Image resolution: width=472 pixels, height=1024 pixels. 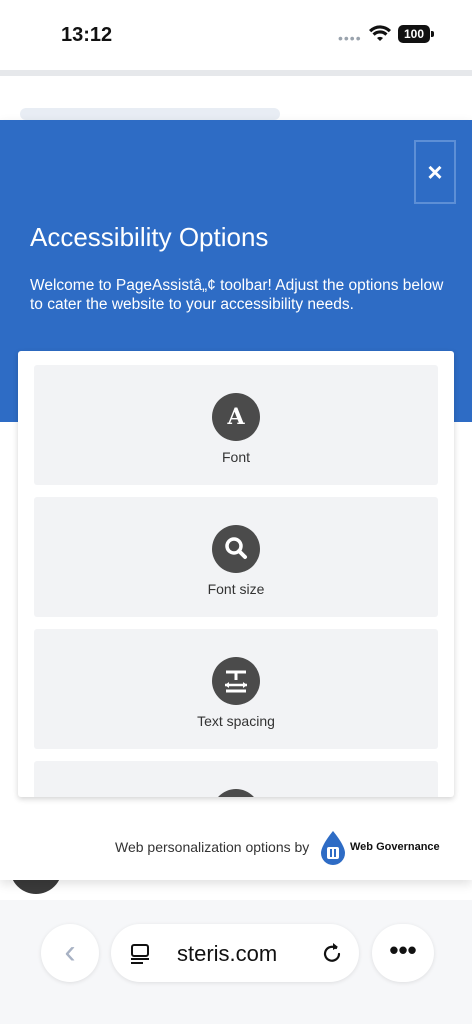 What do you see at coordinates (236, 589) in the screenshot?
I see `option-label: Font size` at bounding box center [236, 589].